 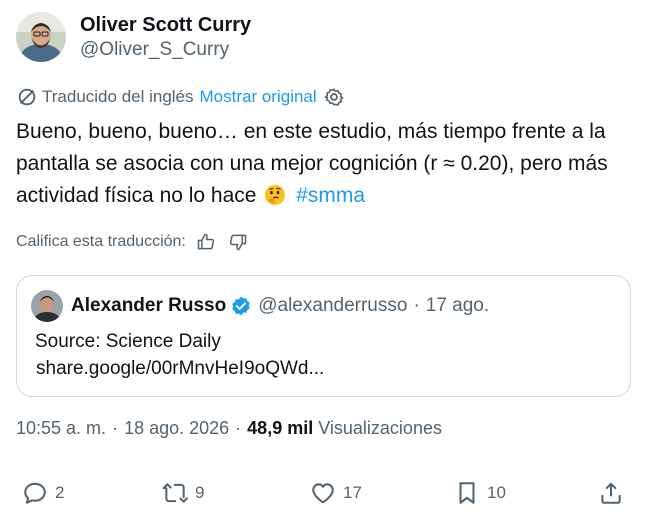 What do you see at coordinates (176, 428) in the screenshot?
I see `tweet-date: 18 ago. 2026` at bounding box center [176, 428].